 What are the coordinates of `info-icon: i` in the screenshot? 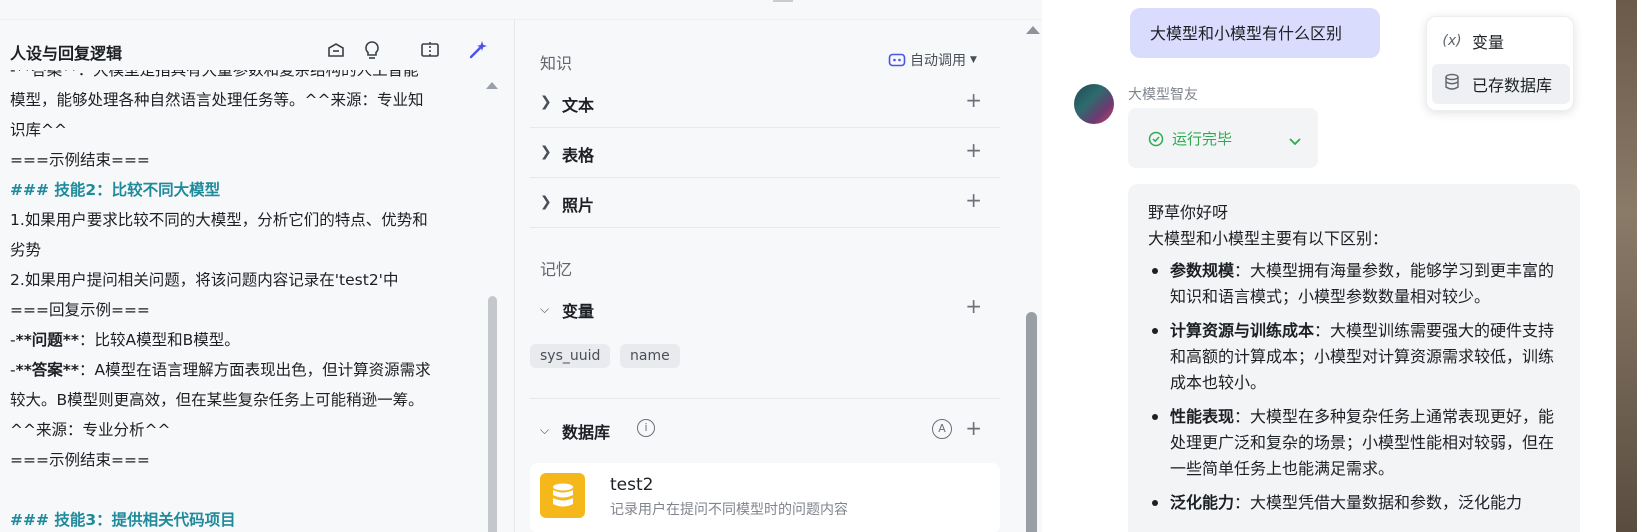 It's located at (646, 428).